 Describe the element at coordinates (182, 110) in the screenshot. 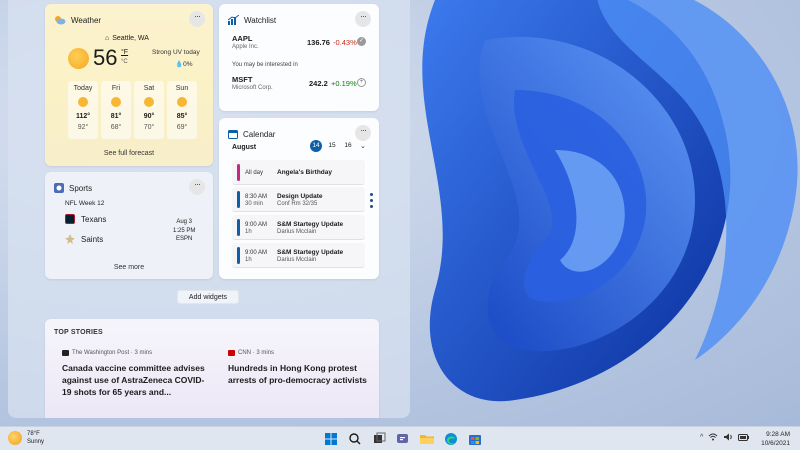

I see `forecast-day: Sun 85° 69°` at that location.